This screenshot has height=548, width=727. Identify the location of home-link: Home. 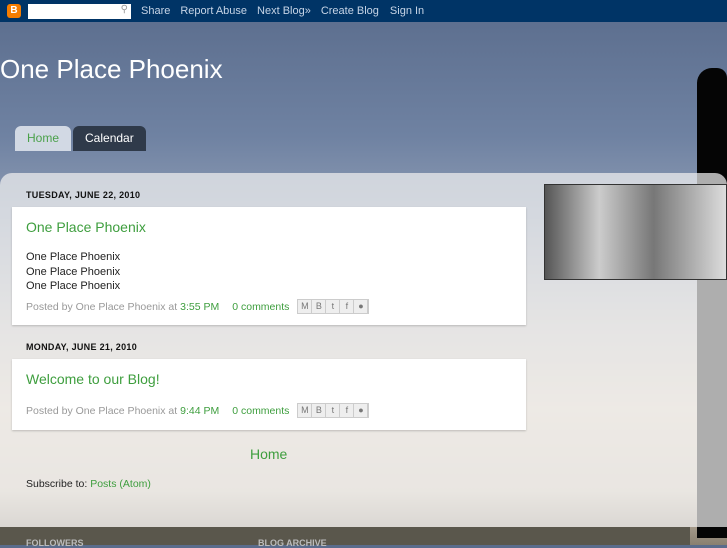
(268, 454).